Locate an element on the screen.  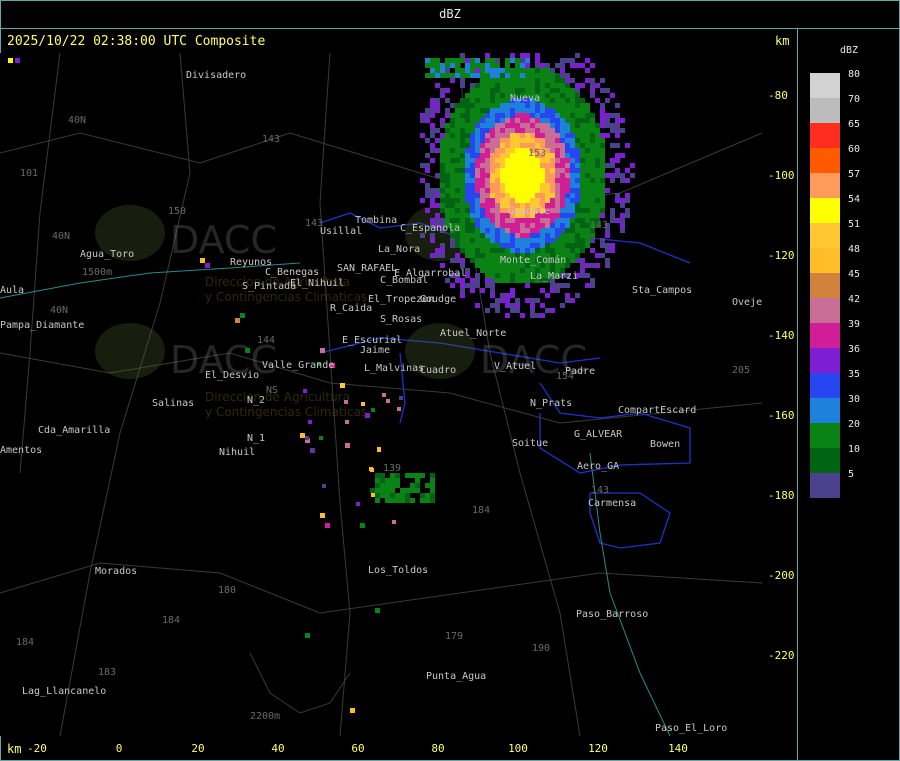
place-label: V_Atuel is located at coordinates (515, 366).